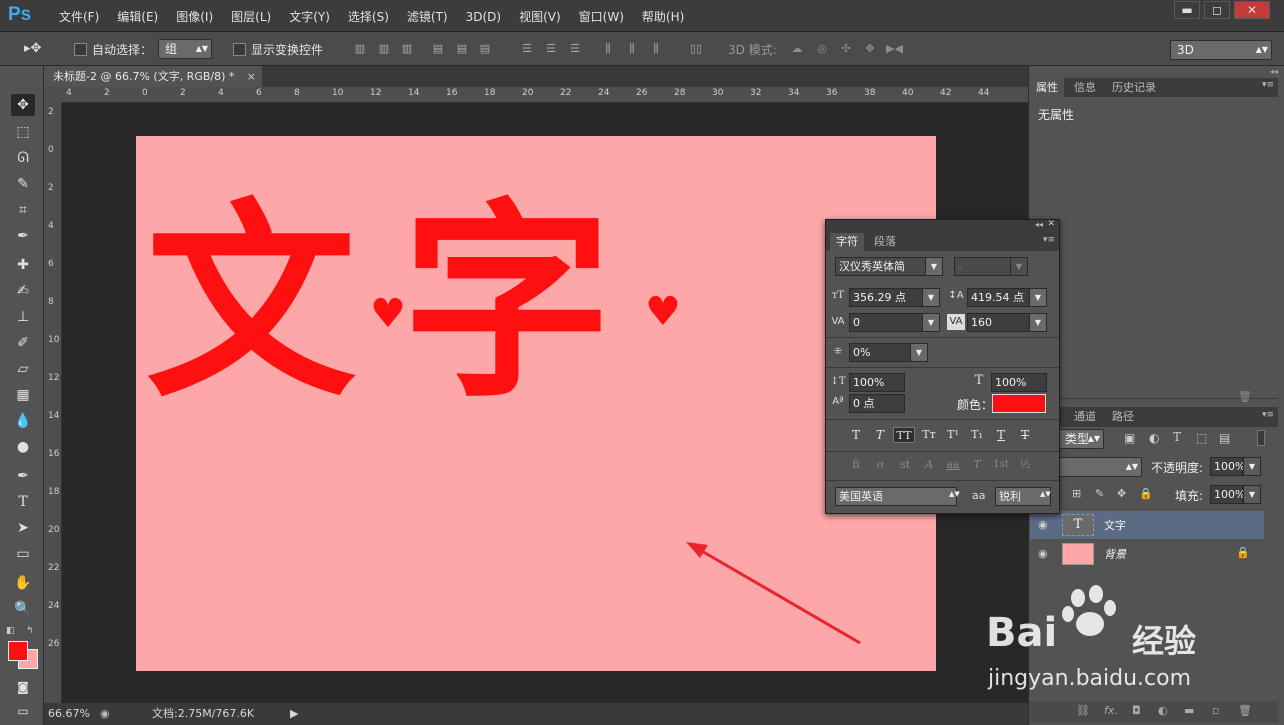  I want to click on tsume-input: 0%, so click(880, 352).